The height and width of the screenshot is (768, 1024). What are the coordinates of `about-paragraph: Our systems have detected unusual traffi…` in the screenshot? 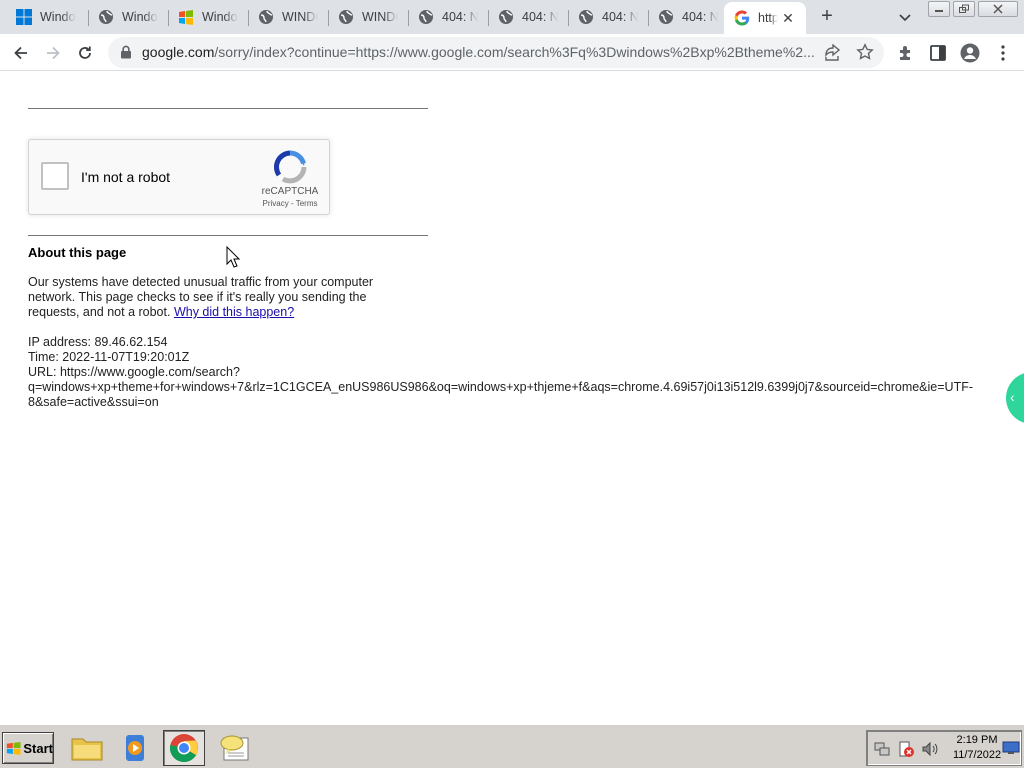 It's located at (223, 297).